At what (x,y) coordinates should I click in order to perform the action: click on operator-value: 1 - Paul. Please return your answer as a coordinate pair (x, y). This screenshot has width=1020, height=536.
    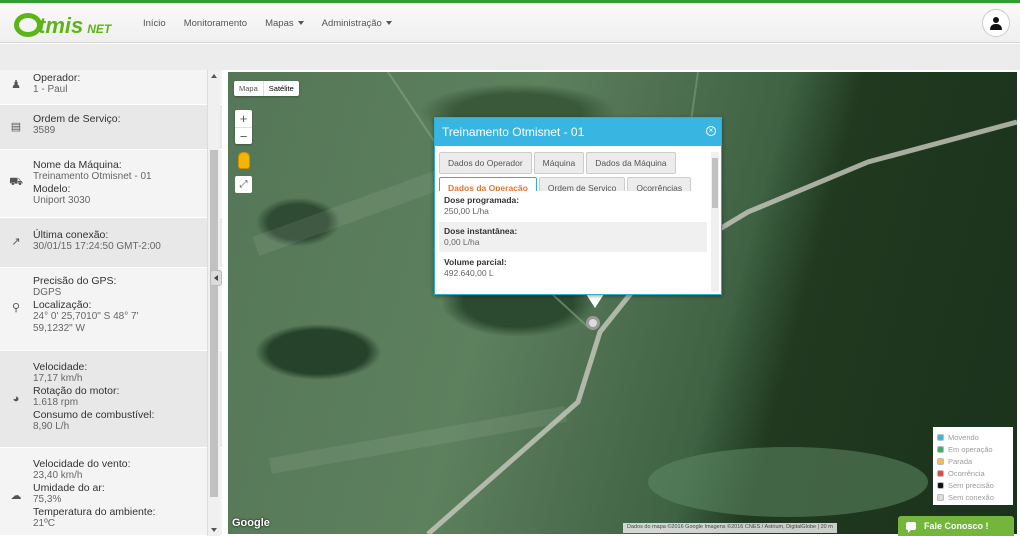
    Looking at the image, I should click on (50, 89).